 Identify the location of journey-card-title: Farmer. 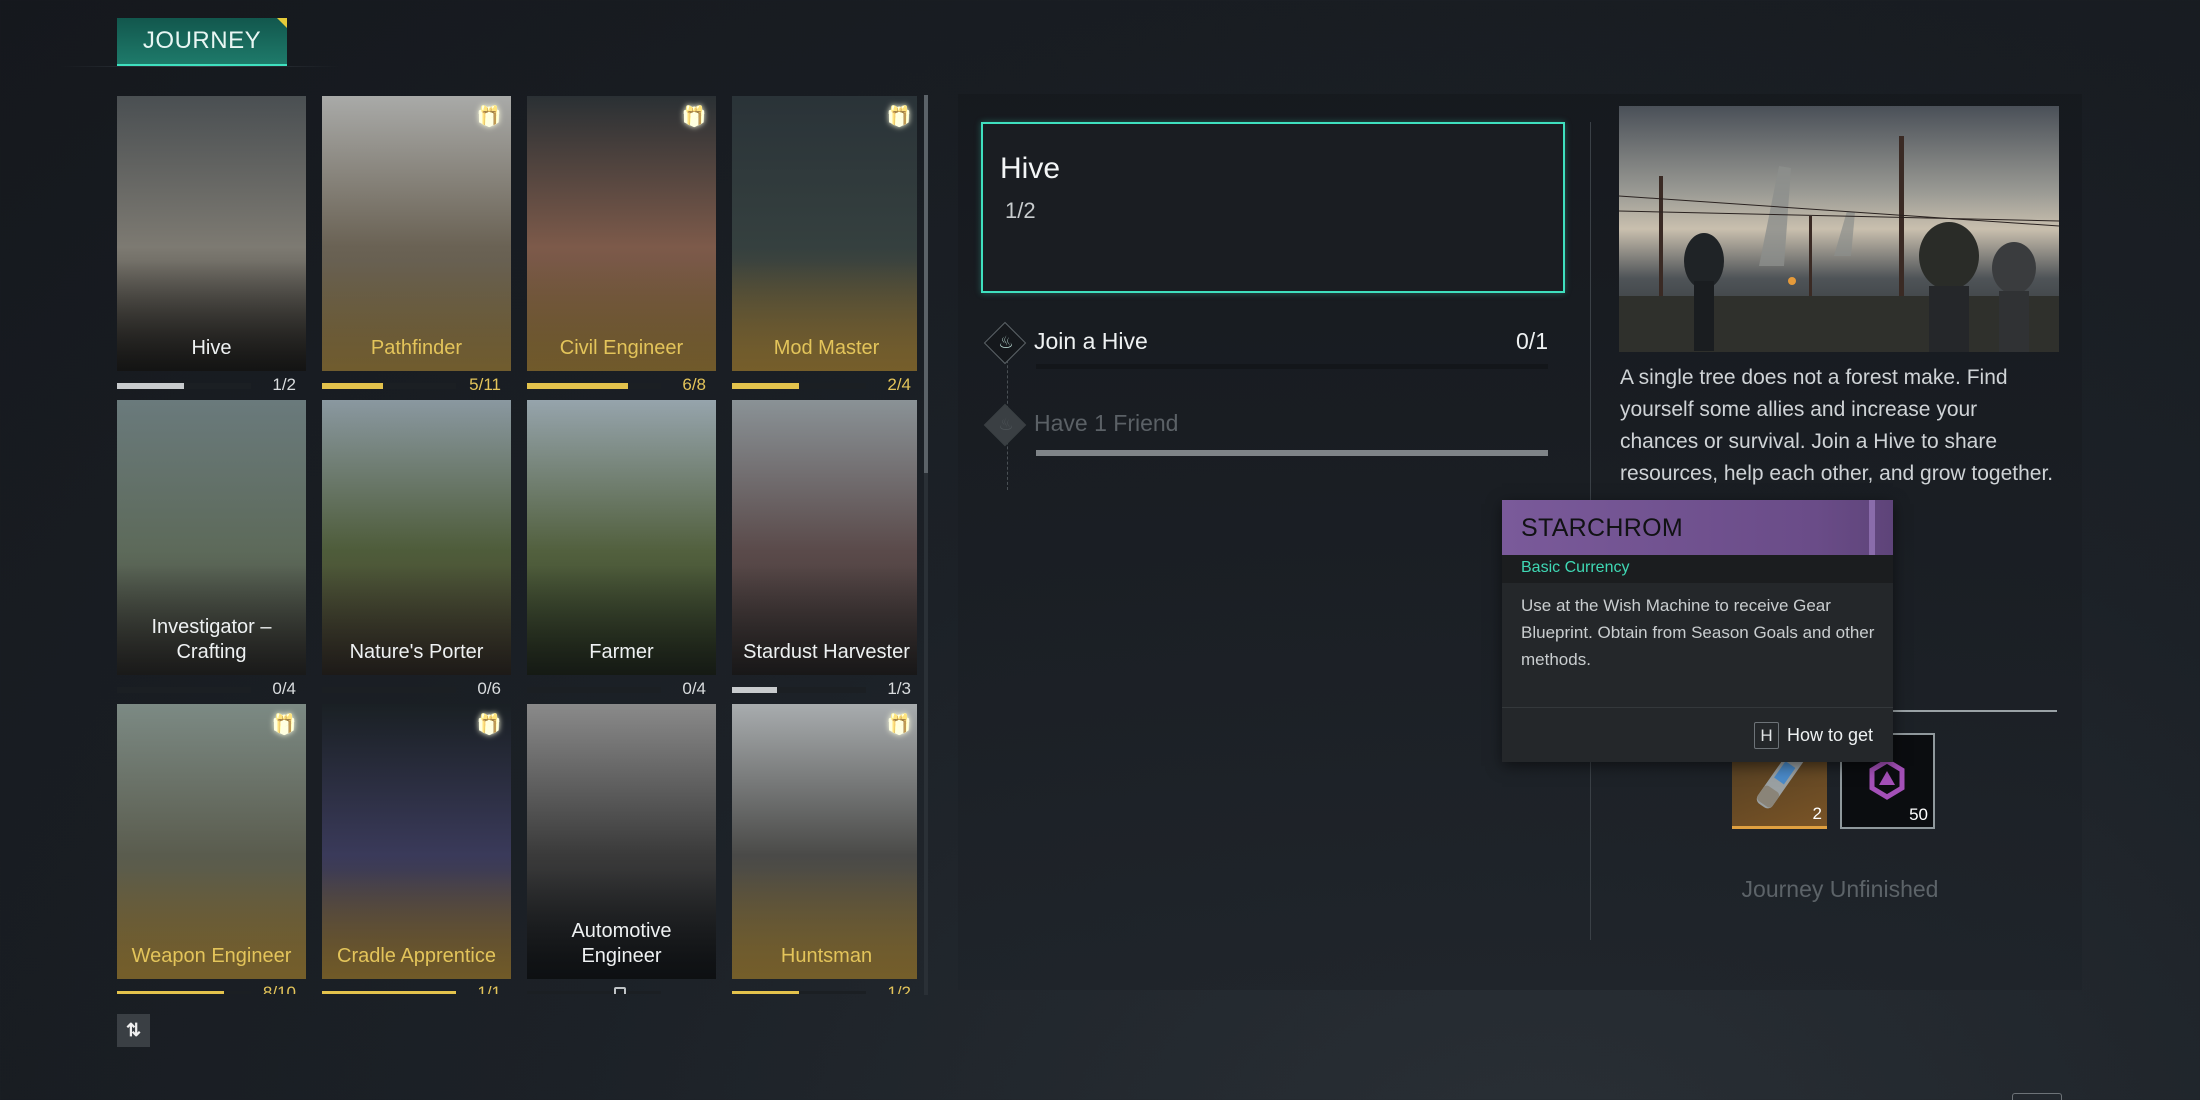
(621, 652).